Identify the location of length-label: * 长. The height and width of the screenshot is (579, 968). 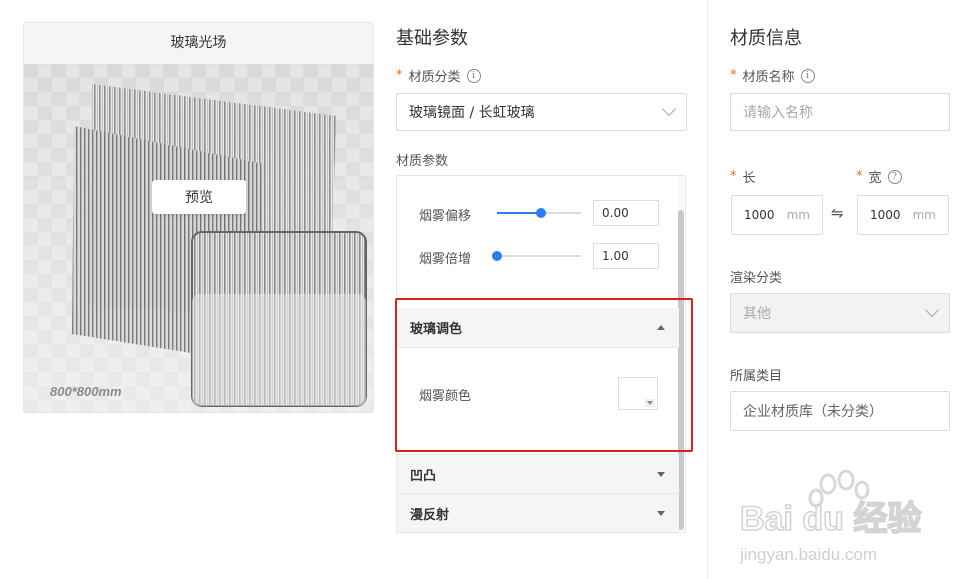
(743, 177).